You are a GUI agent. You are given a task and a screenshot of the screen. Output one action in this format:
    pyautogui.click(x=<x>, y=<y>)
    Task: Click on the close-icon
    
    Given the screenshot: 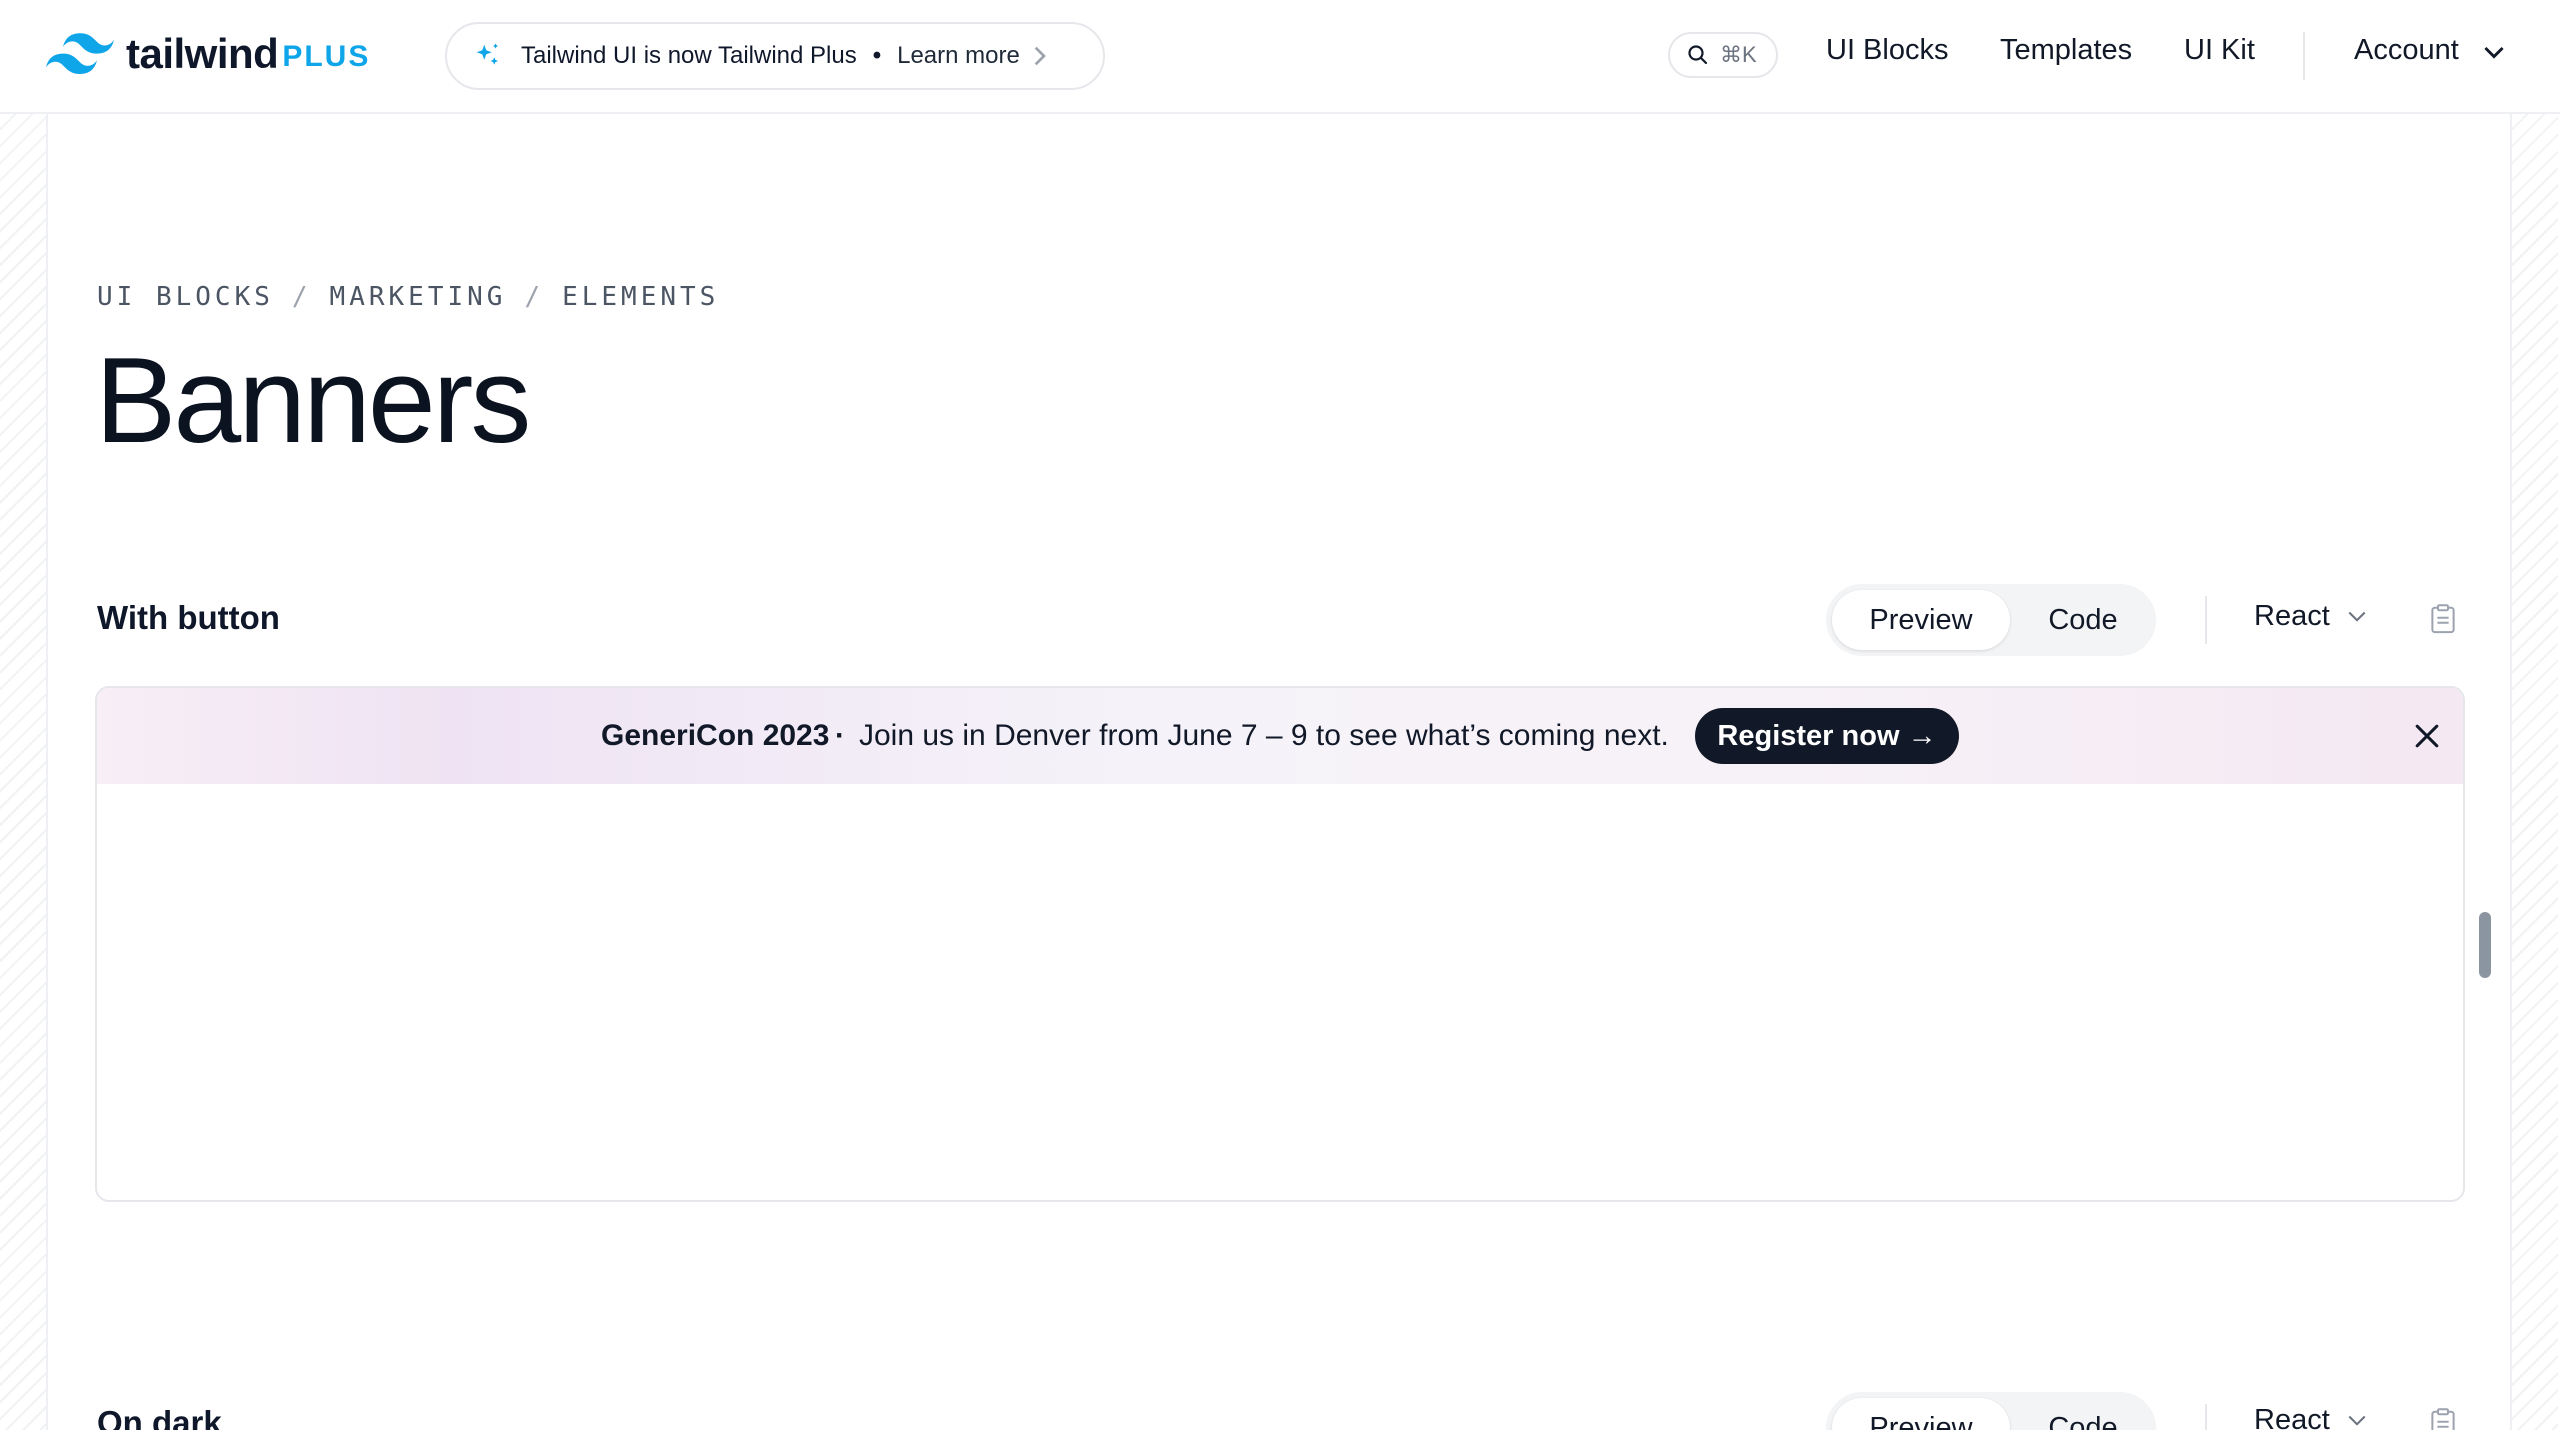 What is the action you would take?
    pyautogui.click(x=2427, y=736)
    